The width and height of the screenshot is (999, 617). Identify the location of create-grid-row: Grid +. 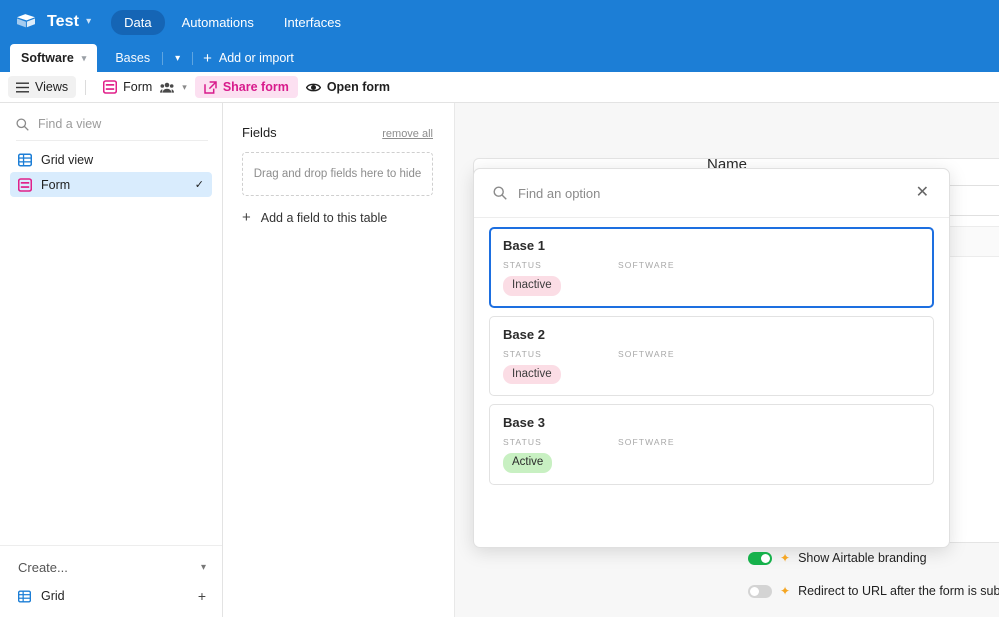
(111, 594).